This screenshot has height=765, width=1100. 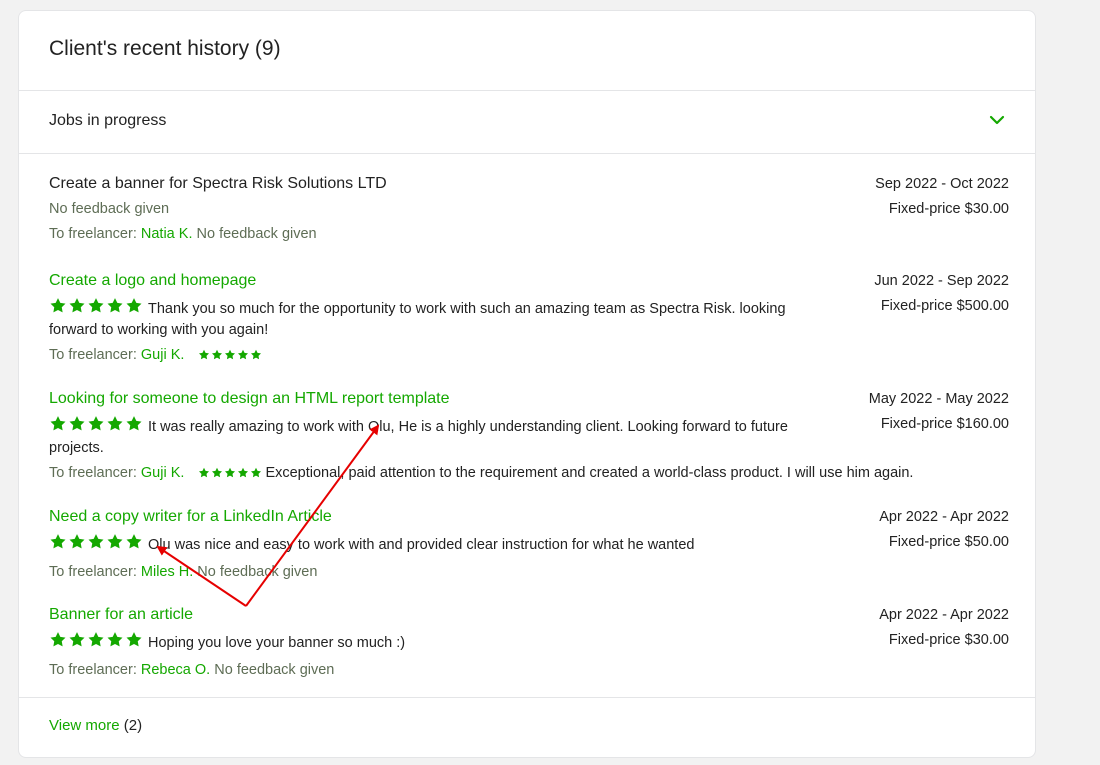 What do you see at coordinates (529, 615) in the screenshot?
I see `job-title-link: Banner for an article` at bounding box center [529, 615].